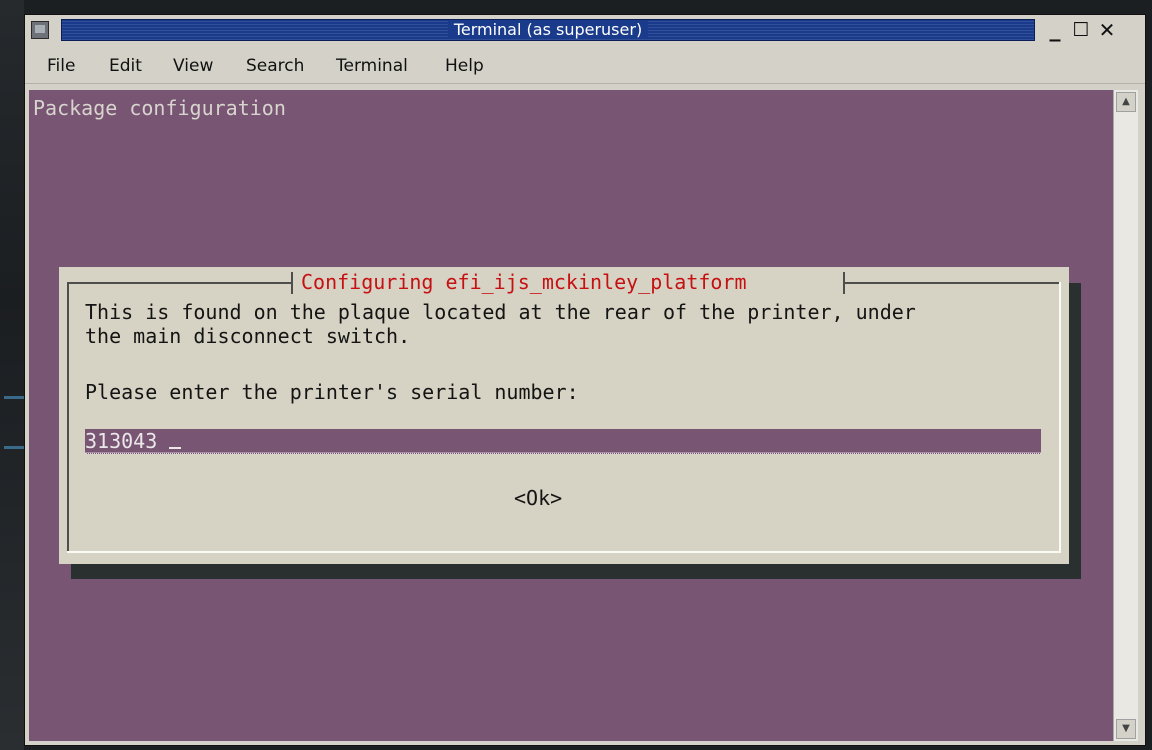 This screenshot has height=750, width=1152. Describe the element at coordinates (275, 66) in the screenshot. I see `menu-search: Search` at that location.